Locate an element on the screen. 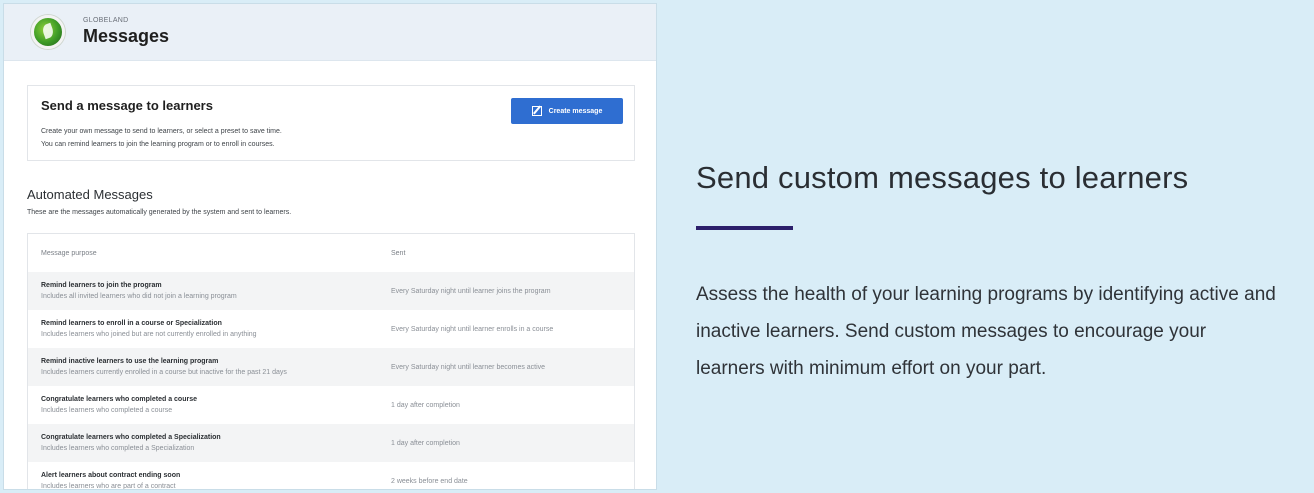 This screenshot has height=493, width=1314. column-header-sent: Sent is located at coordinates (398, 253).